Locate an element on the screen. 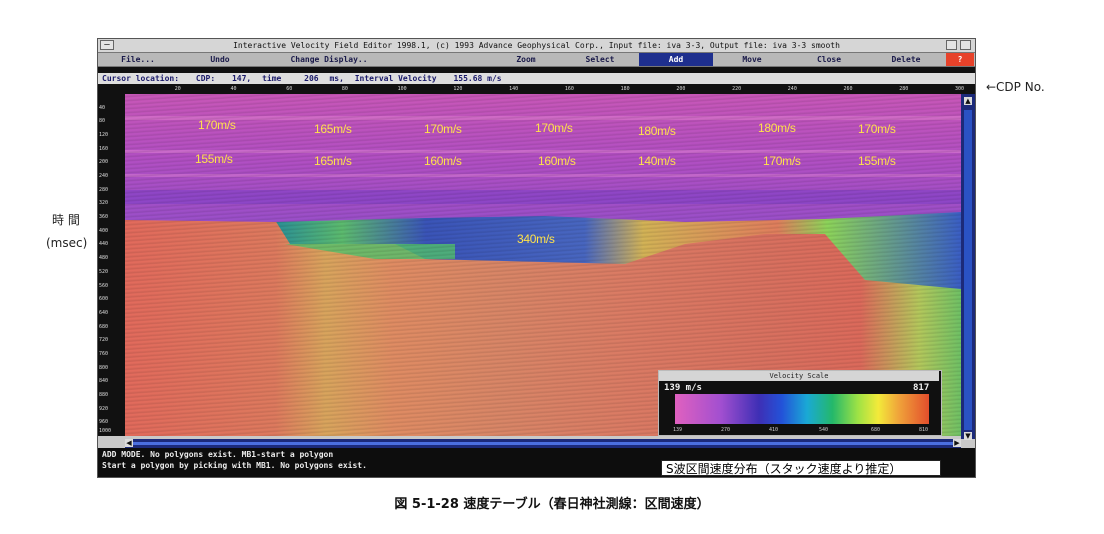  velocity-scale-max: 817 is located at coordinates (921, 388).